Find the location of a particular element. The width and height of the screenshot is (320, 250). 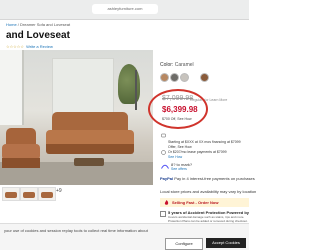

color-label: Color: is located at coordinates (167, 65).